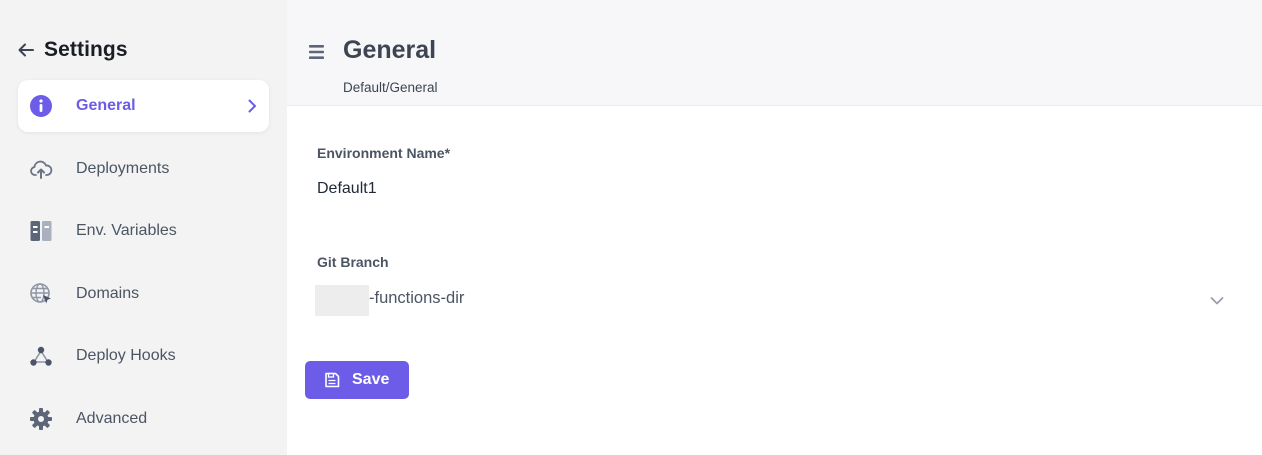 This screenshot has width=1262, height=455. Describe the element at coordinates (123, 168) in the screenshot. I see `sidebar-item-label: Deployments` at that location.